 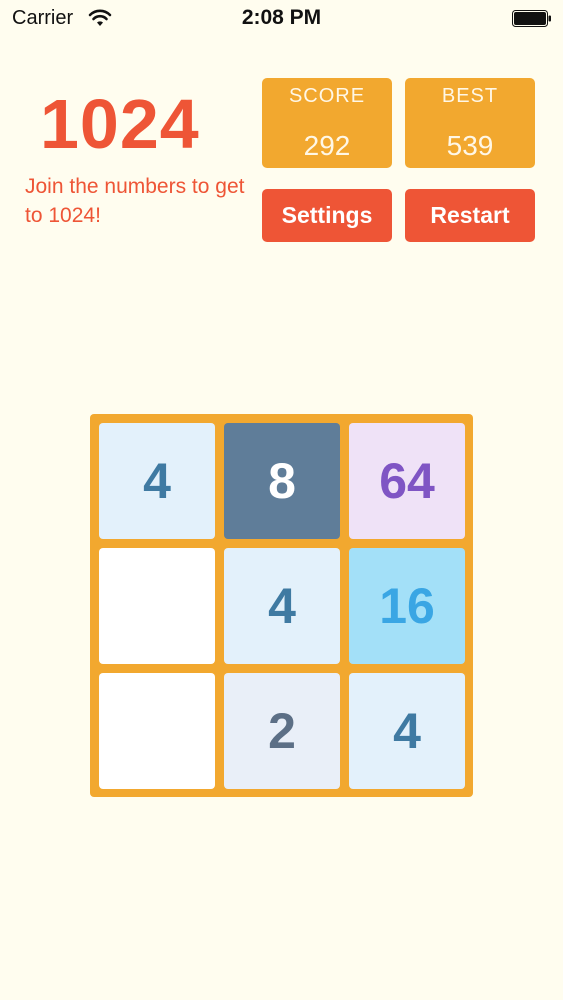 I want to click on tile: 8, so click(x=282, y=481).